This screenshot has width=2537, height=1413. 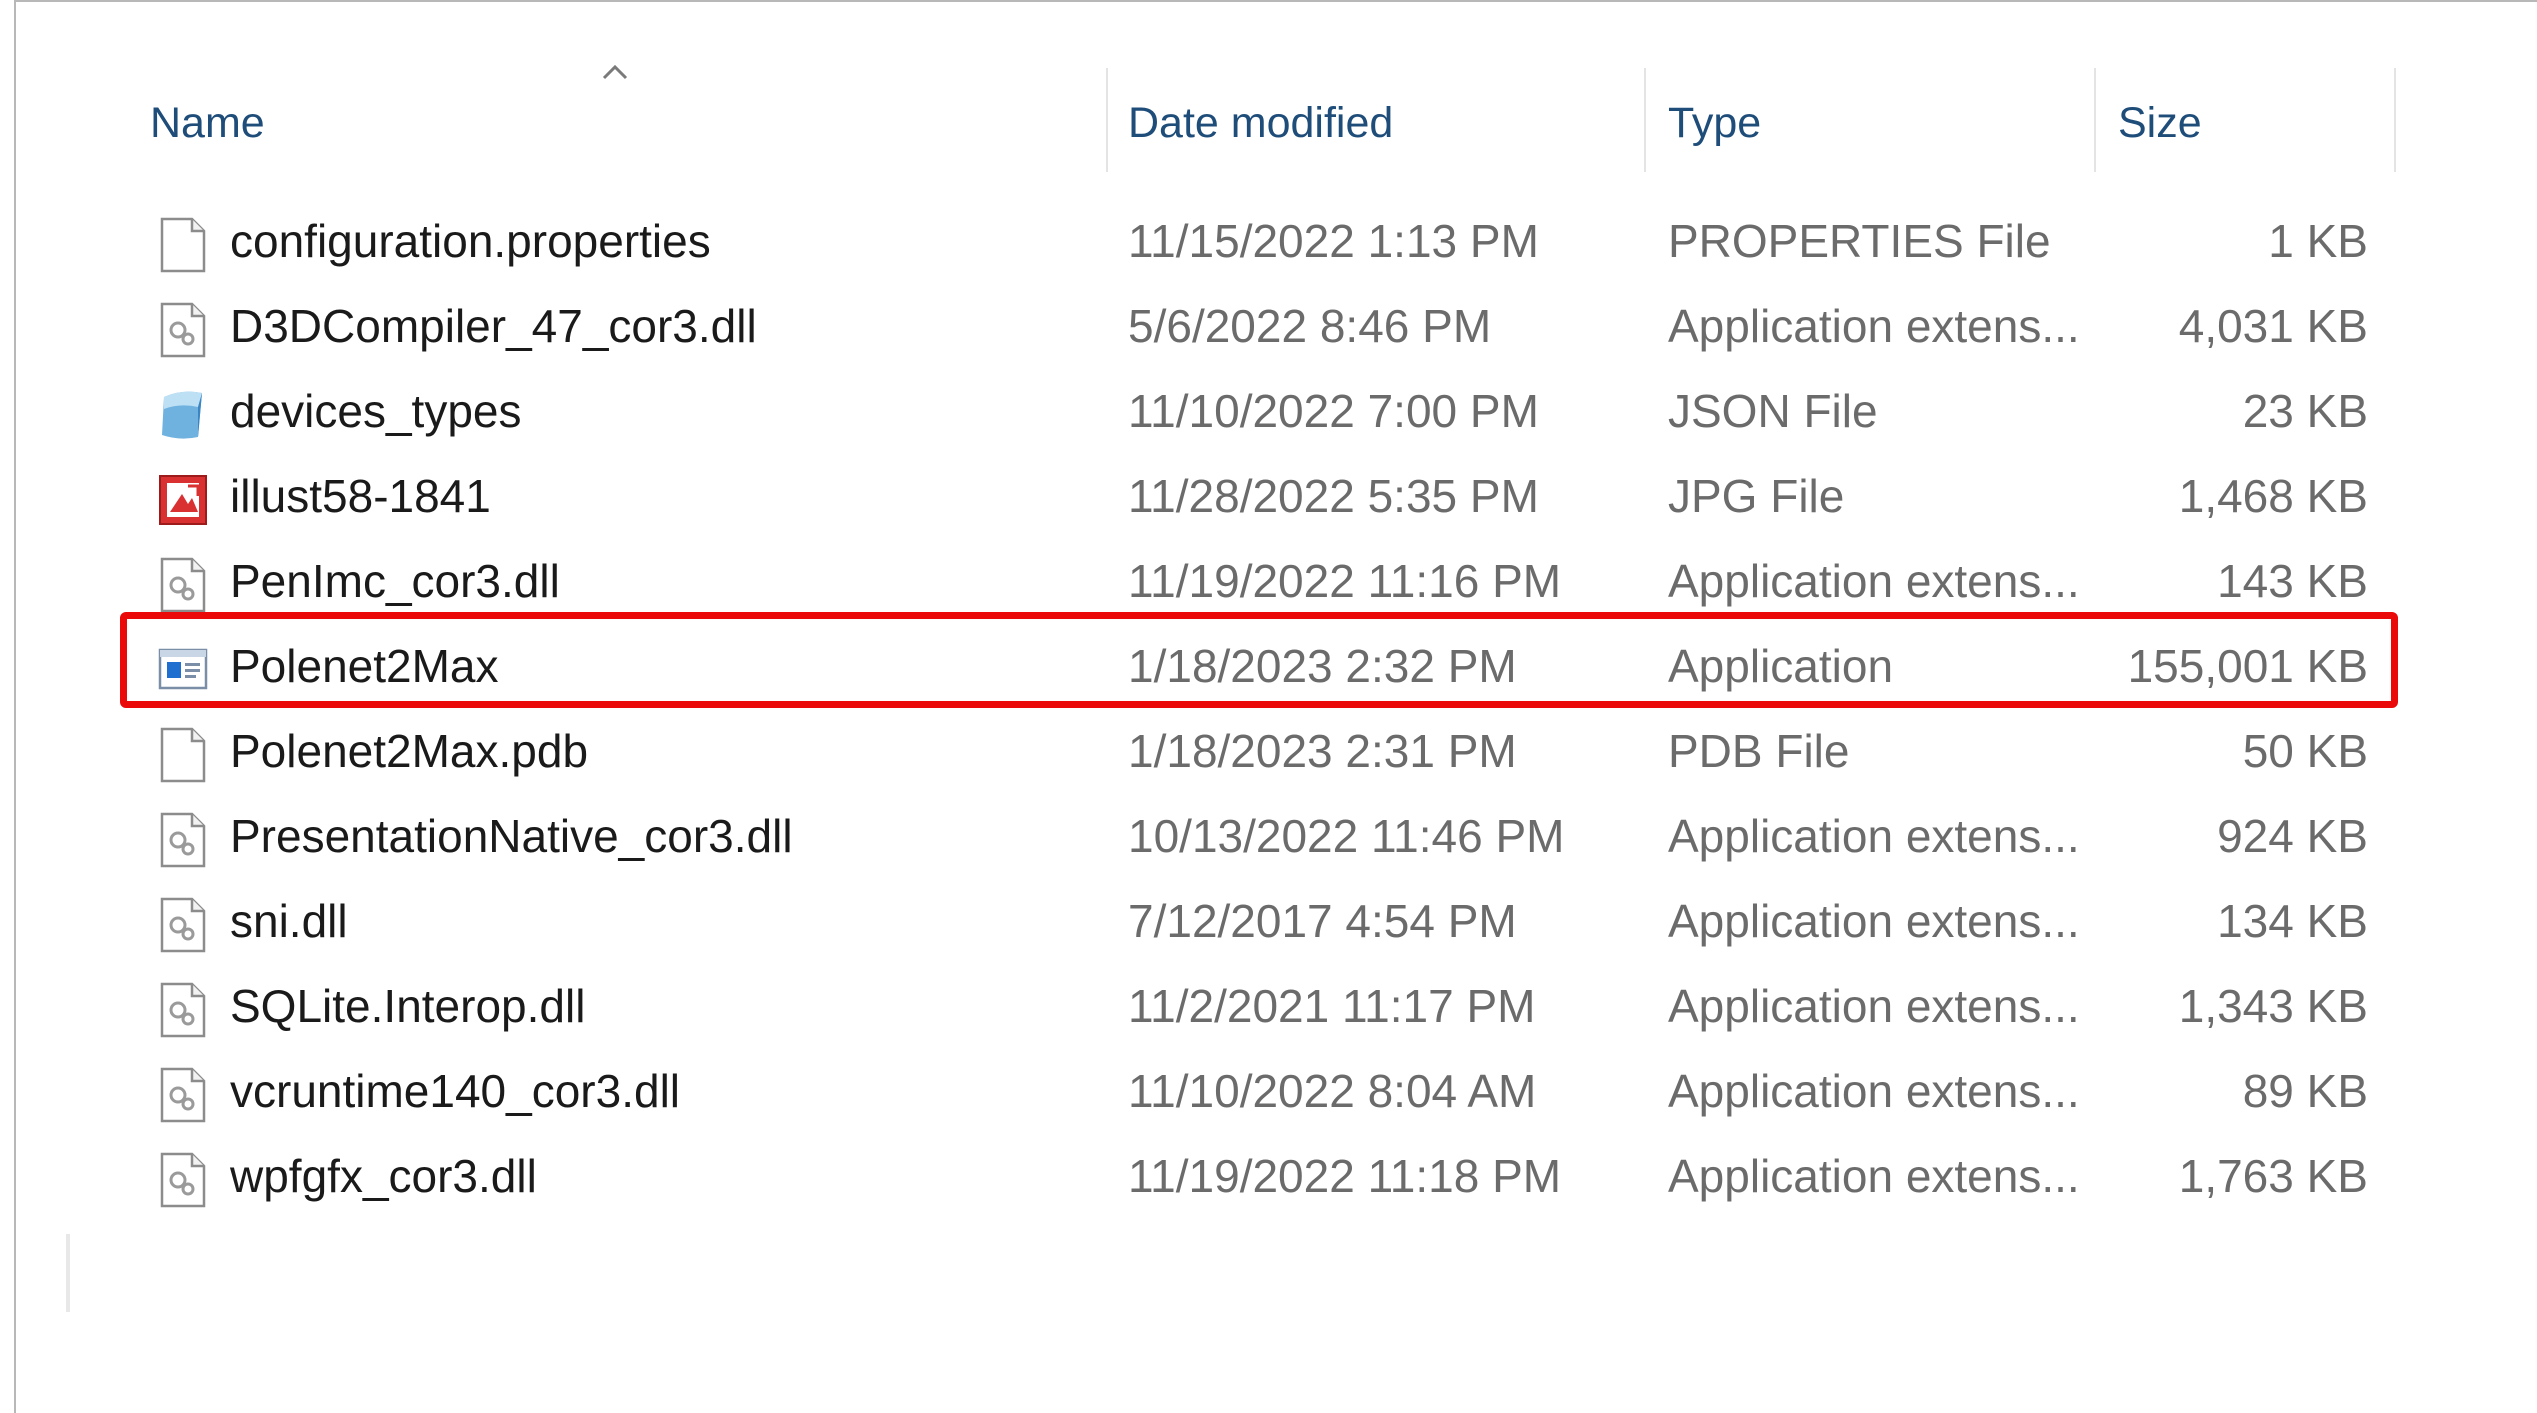 I want to click on file-date-modified: 7/12/2017 4:54 PM, so click(x=1322, y=921).